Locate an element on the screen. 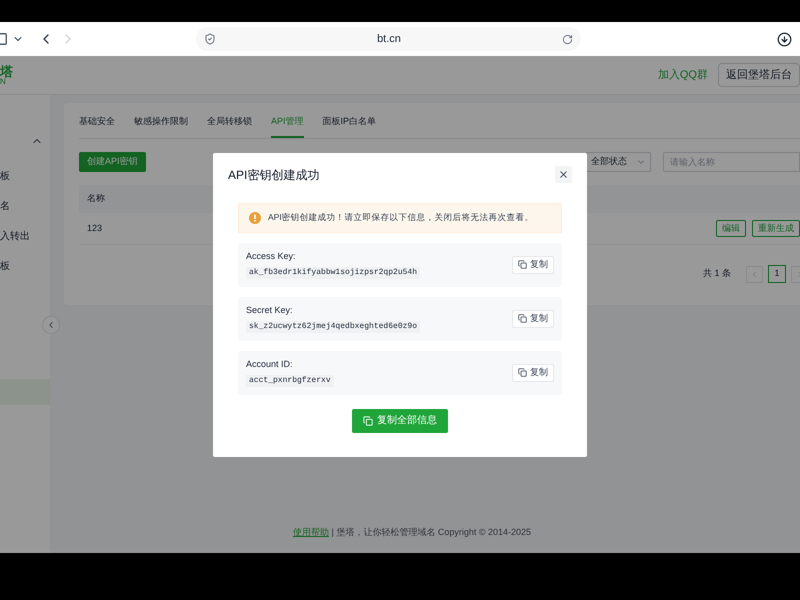  table-cell-text: 123 is located at coordinates (94, 228).